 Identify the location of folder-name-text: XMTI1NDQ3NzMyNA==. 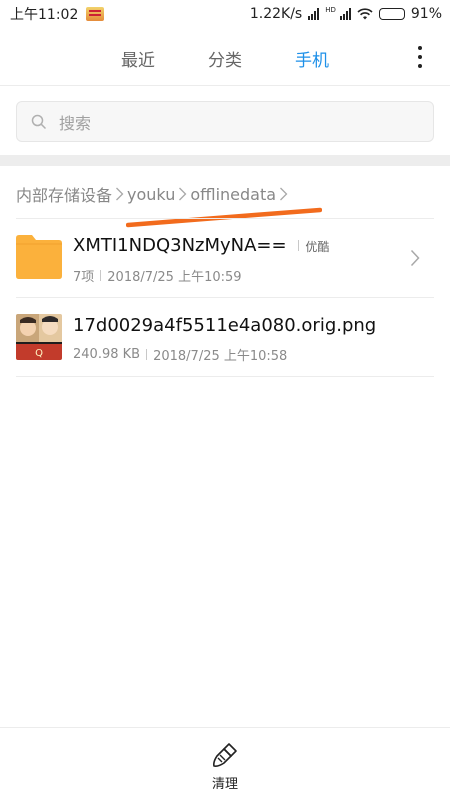
(180, 245).